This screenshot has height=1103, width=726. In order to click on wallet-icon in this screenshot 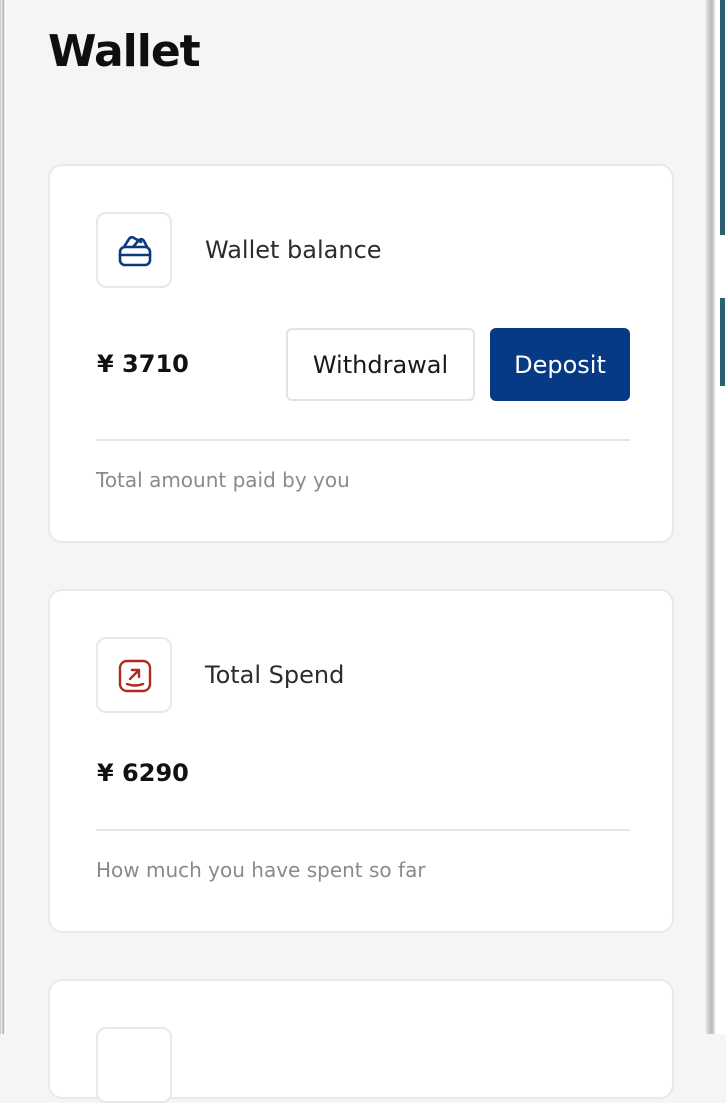, I will do `click(135, 251)`.